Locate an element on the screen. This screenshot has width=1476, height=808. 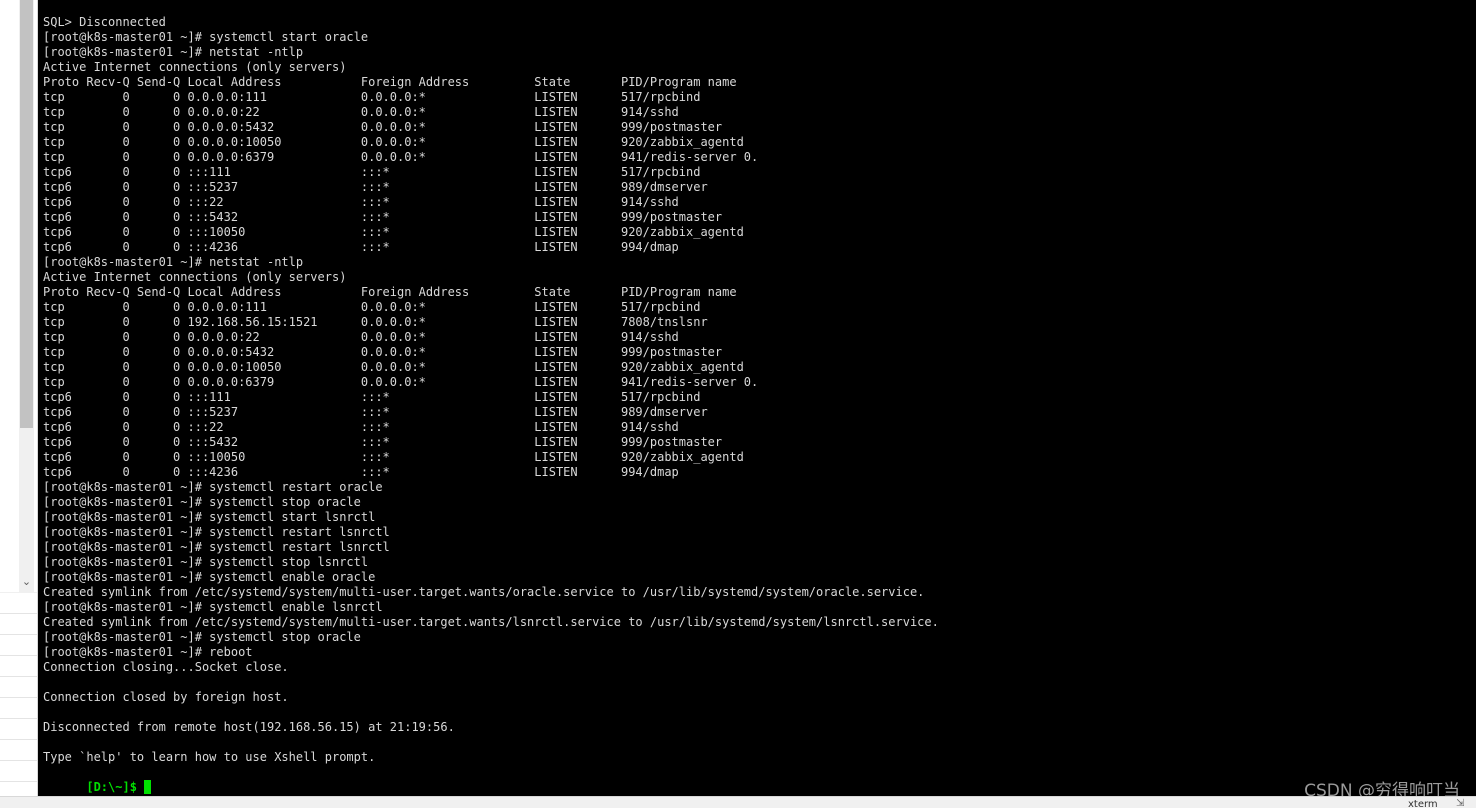
terminal-cursor is located at coordinates (148, 787).